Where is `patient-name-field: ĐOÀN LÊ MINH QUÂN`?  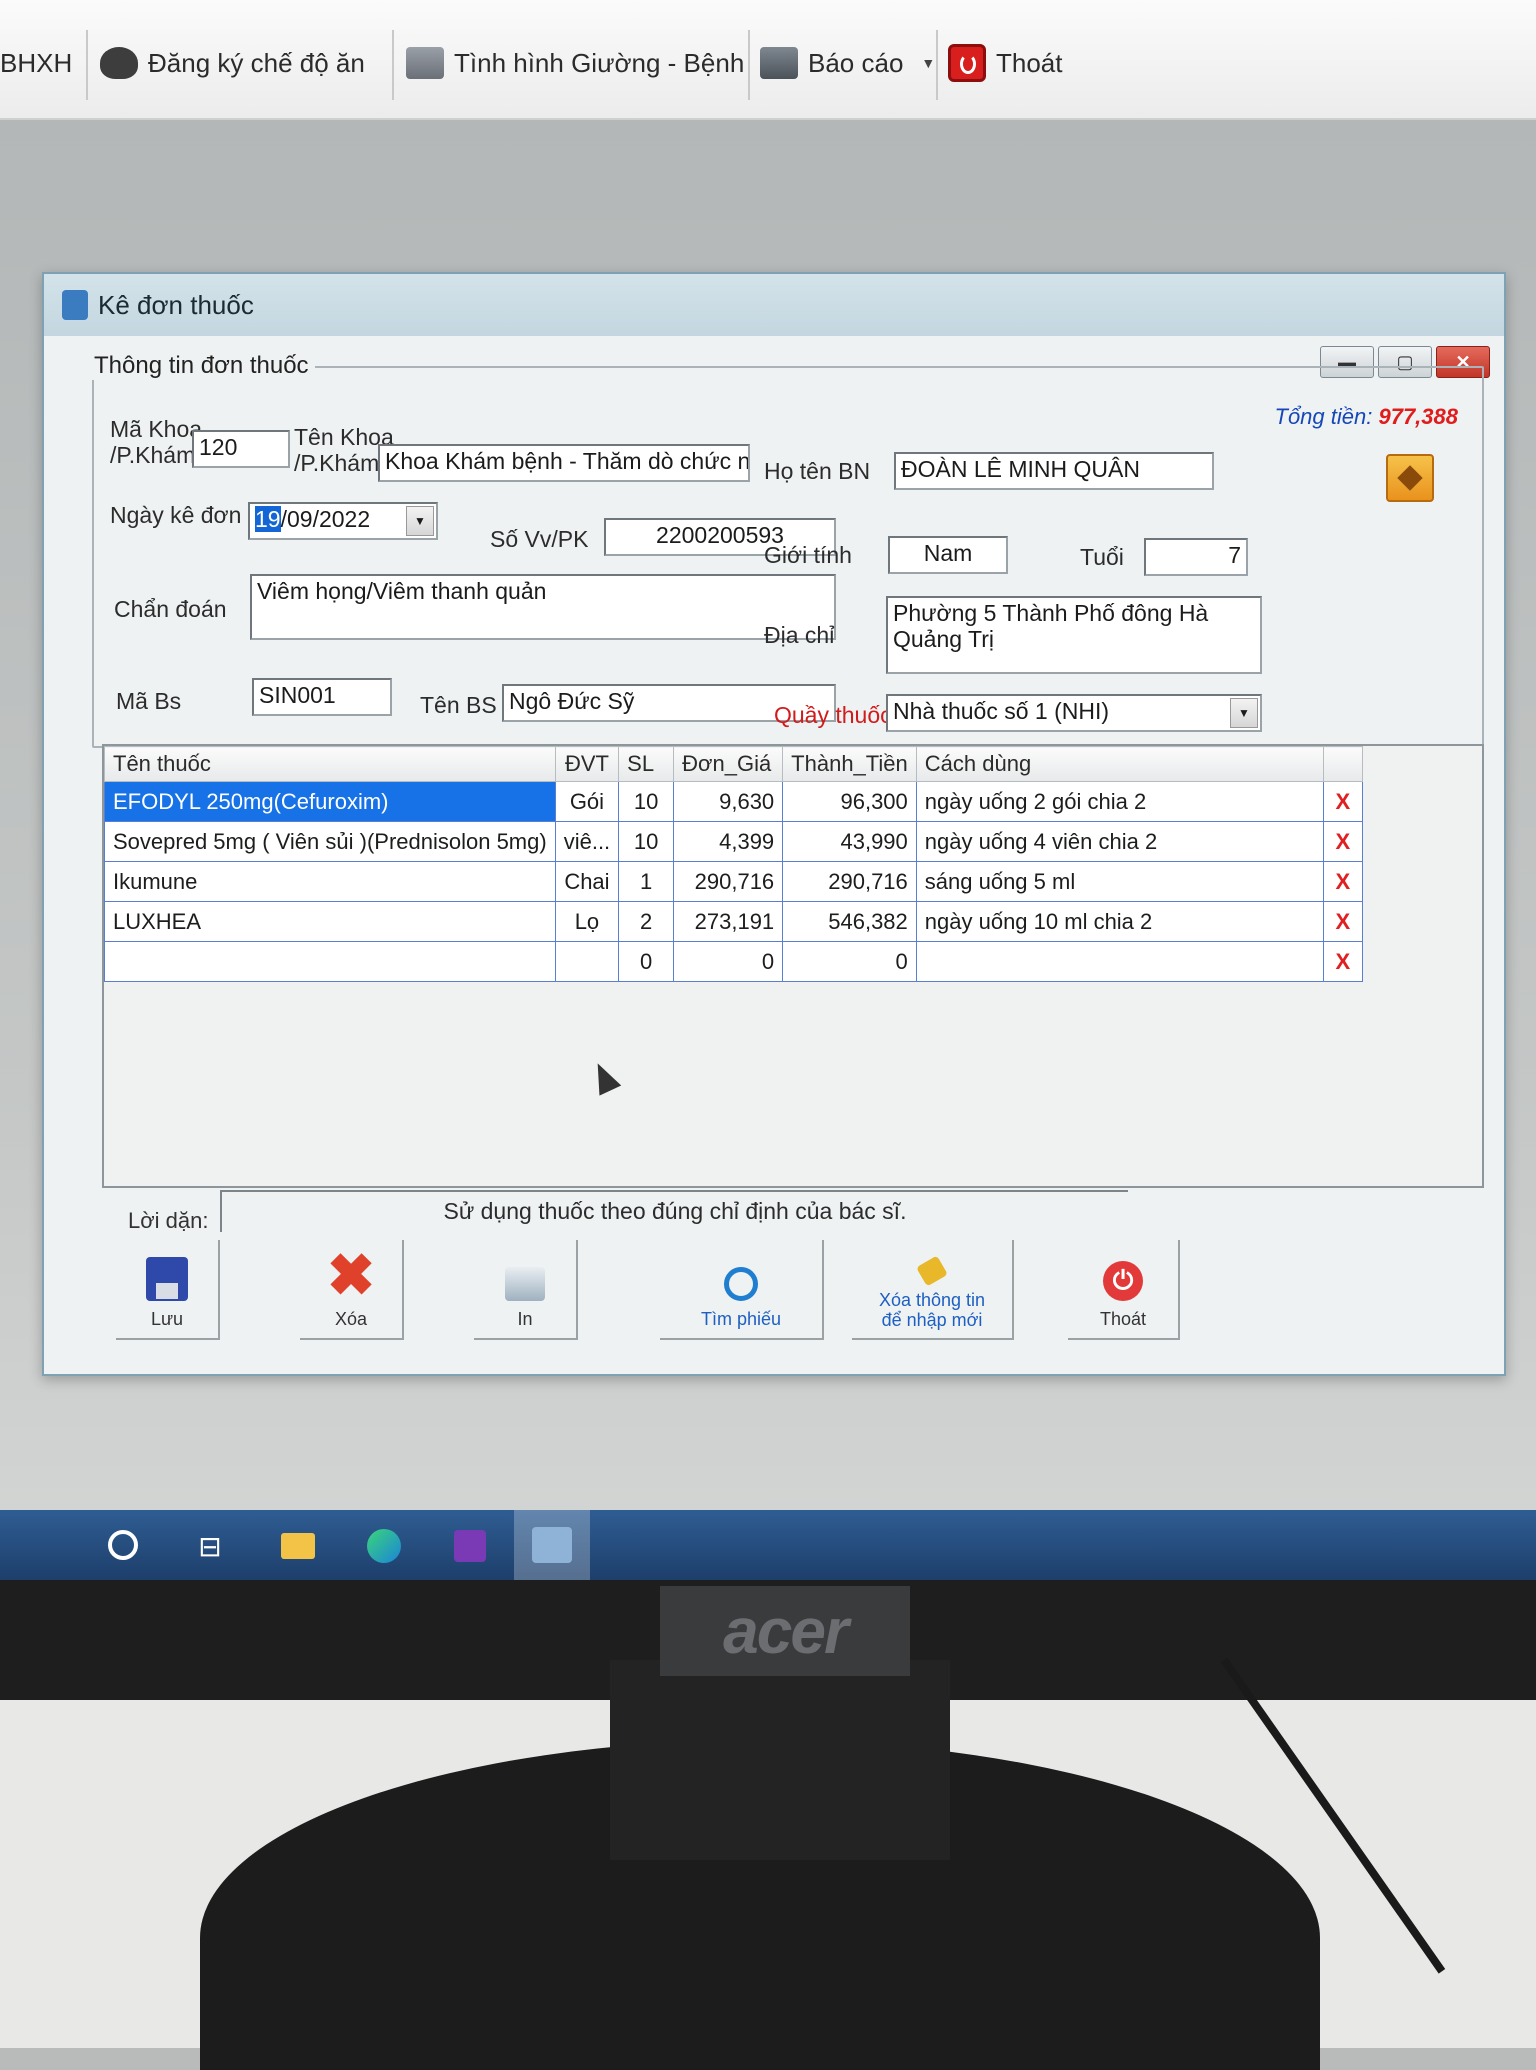
patient-name-field: ĐOÀN LÊ MINH QUÂN is located at coordinates (1054, 471).